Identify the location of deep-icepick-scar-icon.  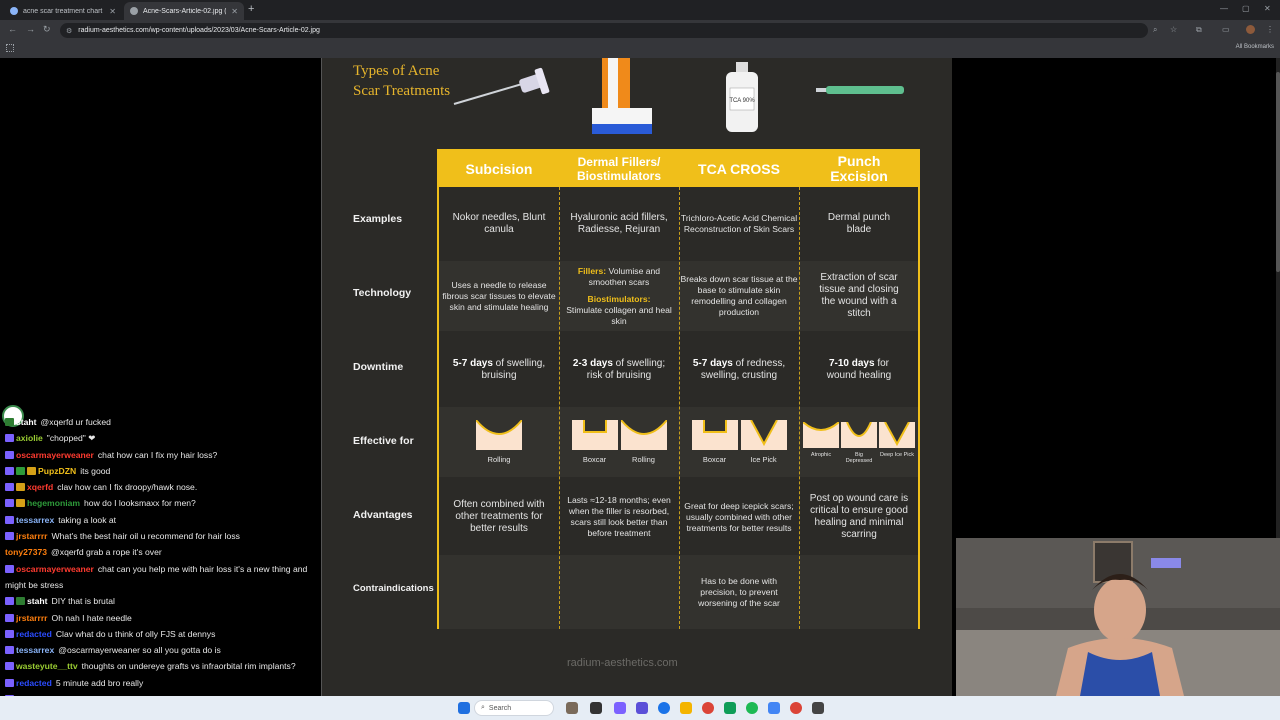
(897, 435).